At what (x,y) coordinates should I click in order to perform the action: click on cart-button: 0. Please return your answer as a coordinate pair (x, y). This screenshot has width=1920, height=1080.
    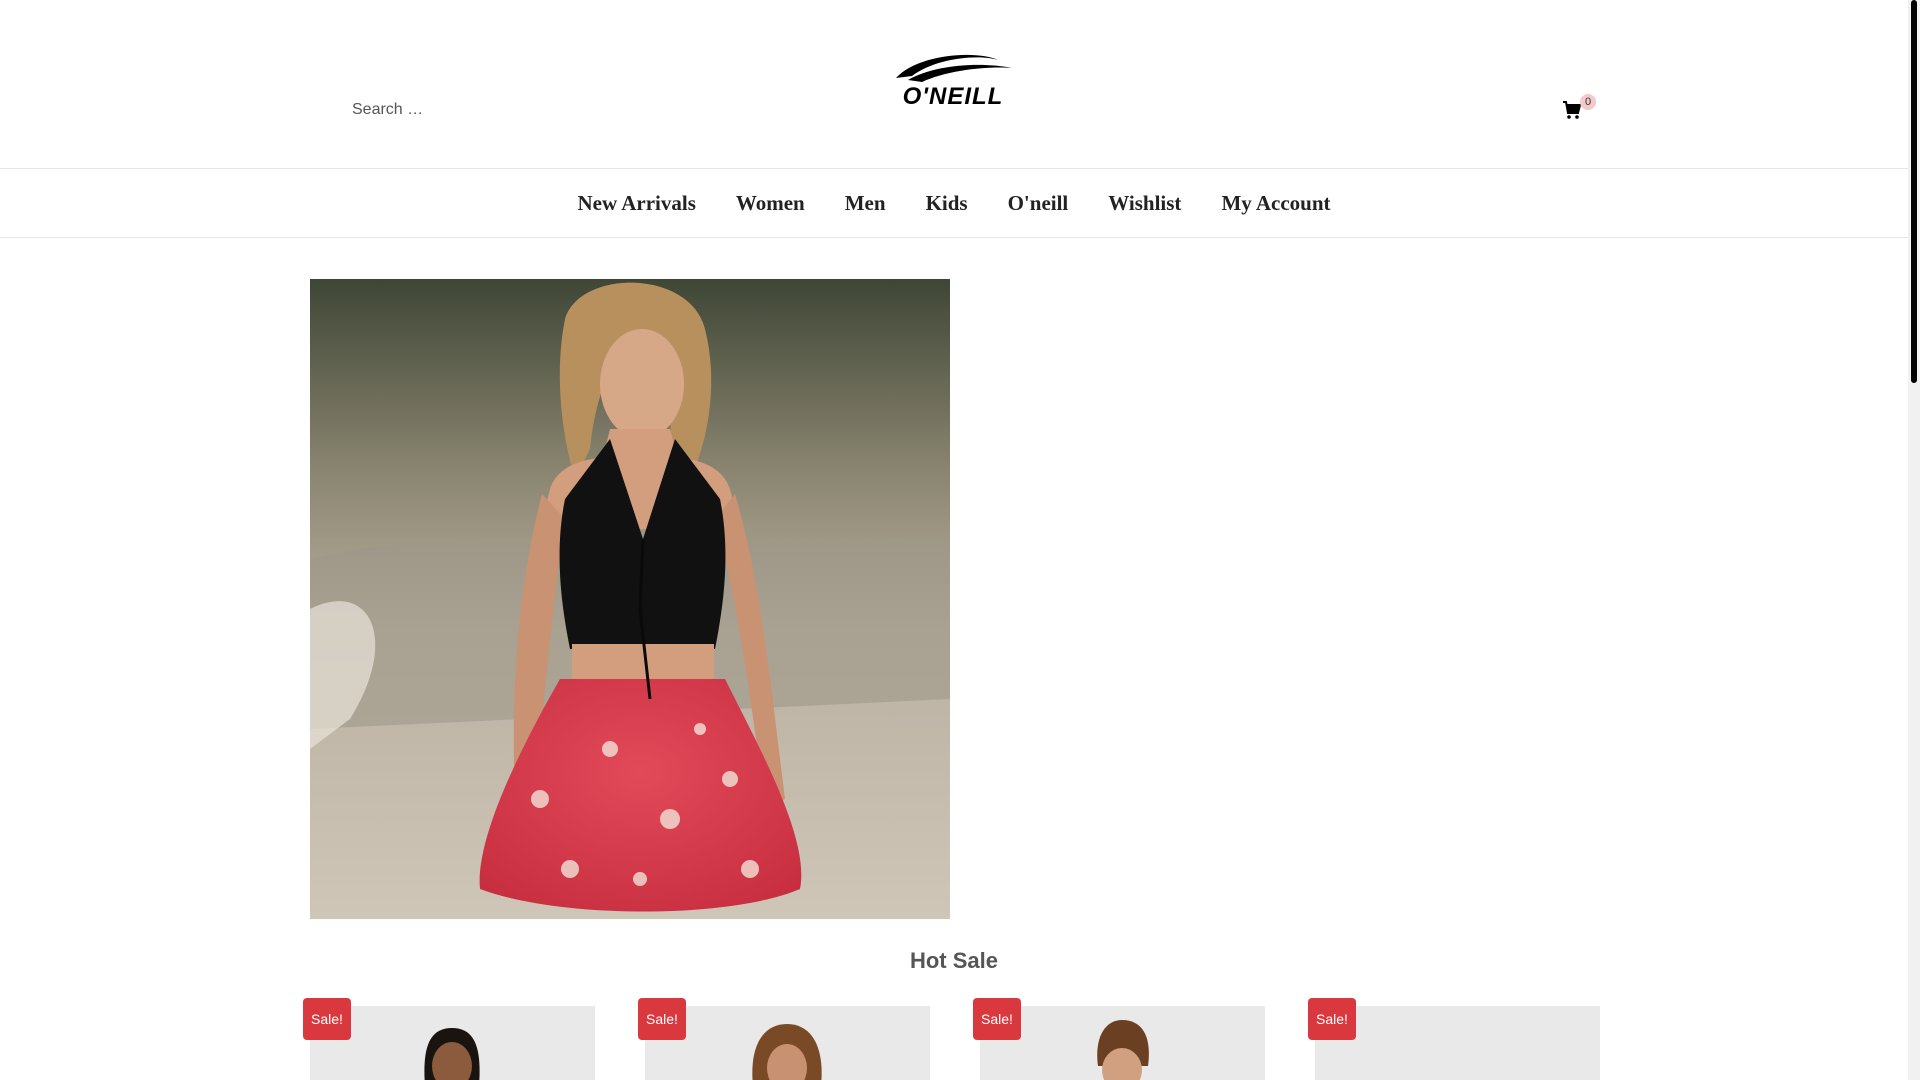
    Looking at the image, I should click on (1580, 108).